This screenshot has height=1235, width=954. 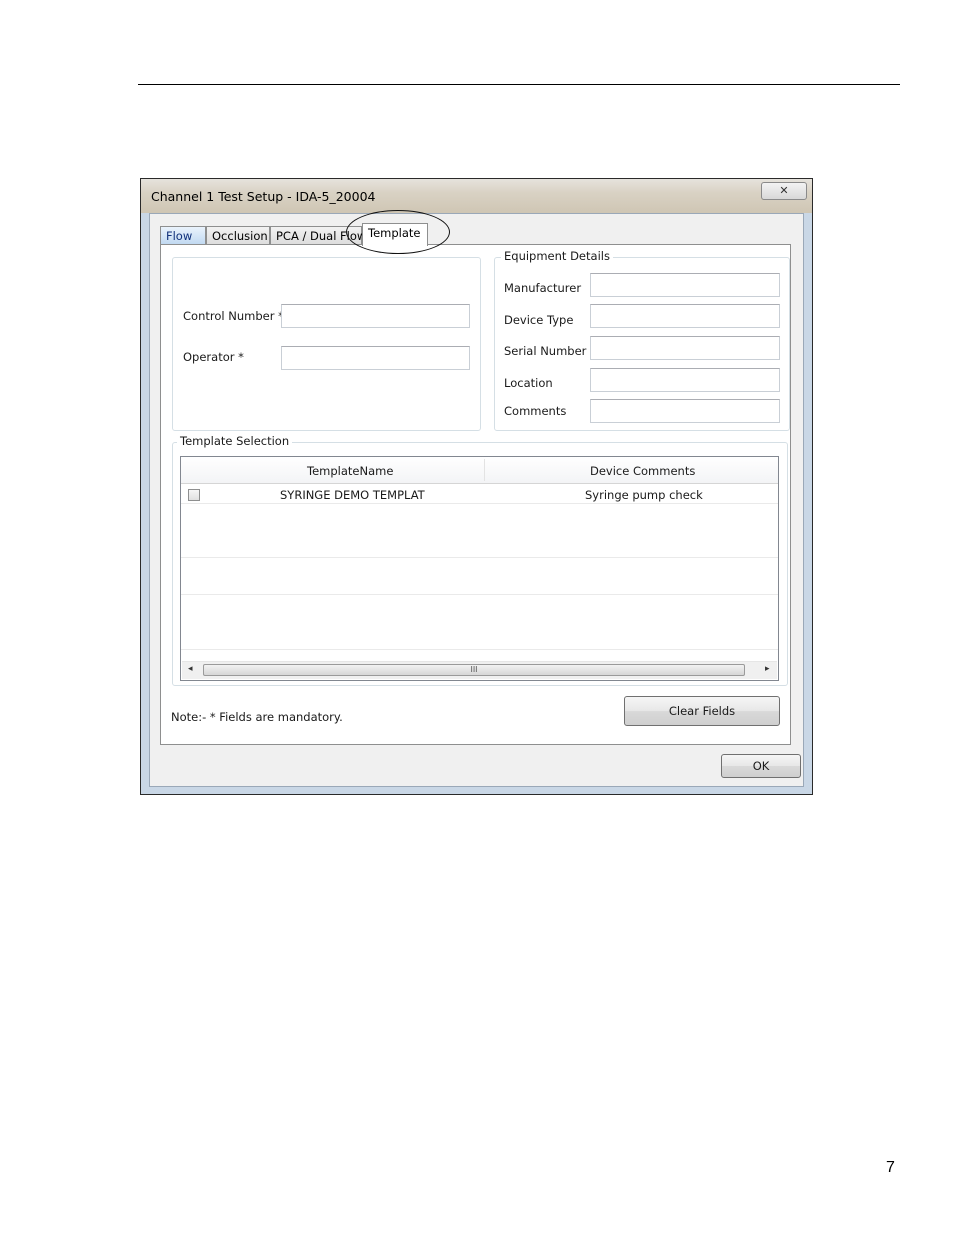 What do you see at coordinates (194, 495) in the screenshot?
I see `row-select-checkbox` at bounding box center [194, 495].